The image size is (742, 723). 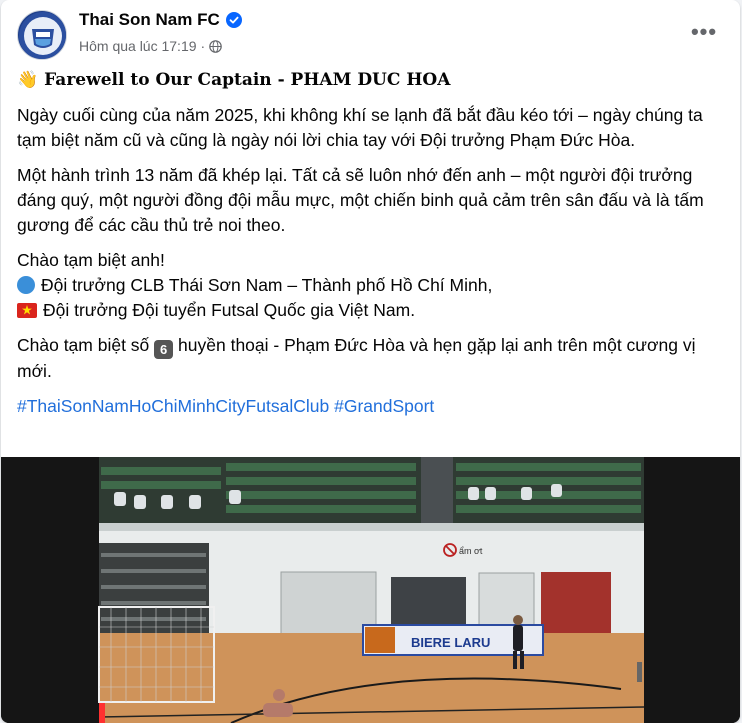 I want to click on page-name-link: Thai Son Nam FC, so click(x=149, y=20).